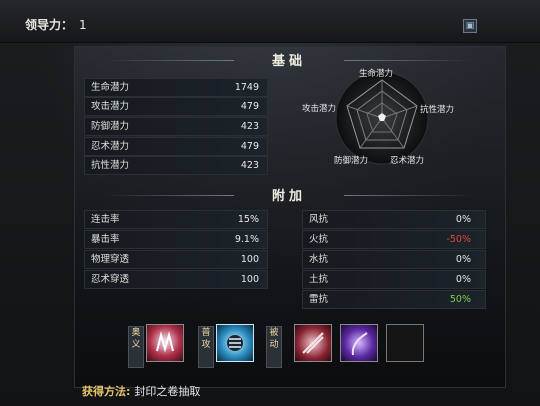 The image size is (540, 406). I want to click on resist-label: 水抗, so click(319, 259).